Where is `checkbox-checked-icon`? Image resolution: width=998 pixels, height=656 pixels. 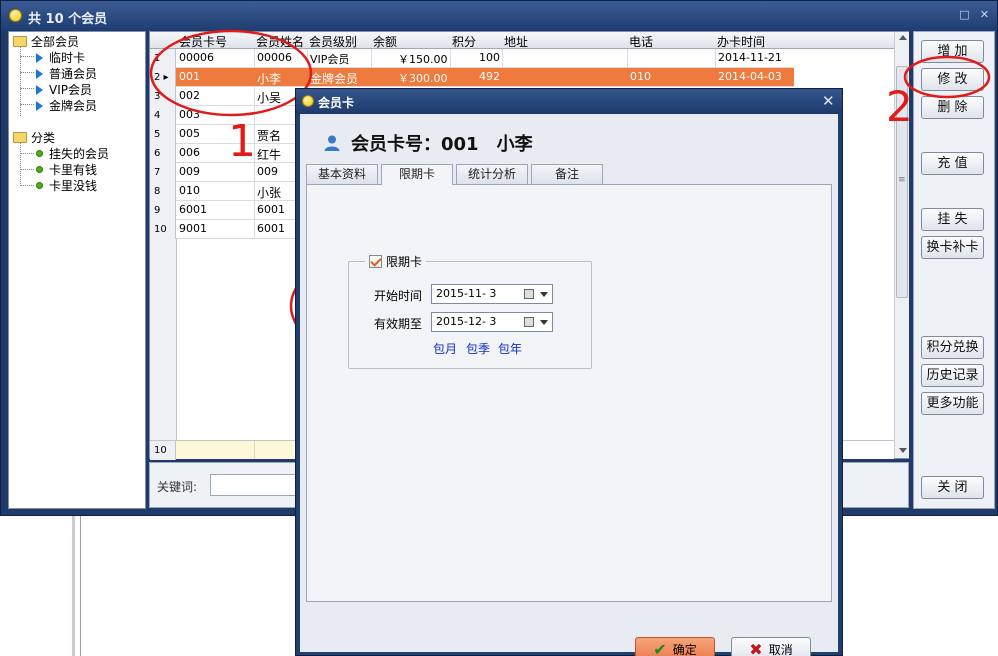
checkbox-checked-icon is located at coordinates (375, 261).